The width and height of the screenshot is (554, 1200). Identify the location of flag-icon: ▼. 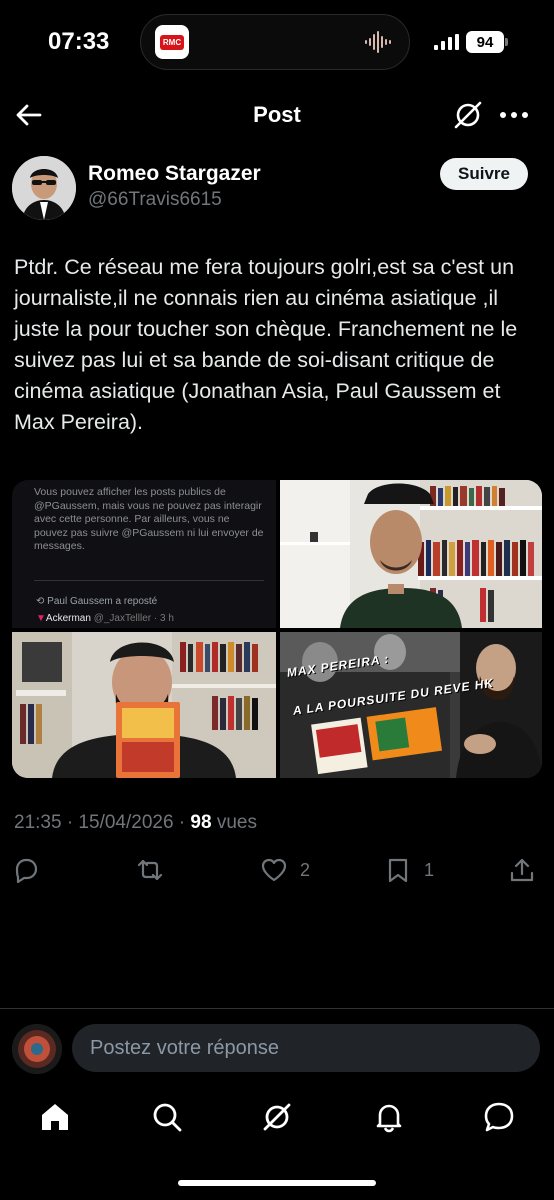
(41, 618).